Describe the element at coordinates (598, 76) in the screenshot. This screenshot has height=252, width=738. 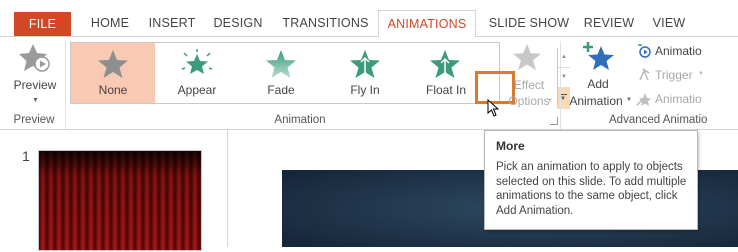
I see `add-animation-button: Add Animation ▼` at that location.